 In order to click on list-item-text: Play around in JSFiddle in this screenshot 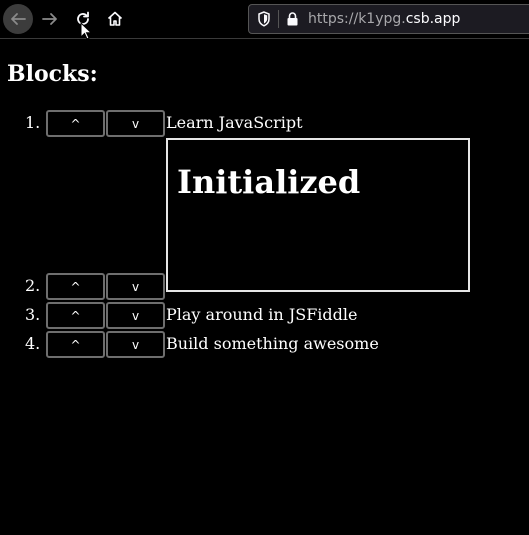, I will do `click(262, 314)`.